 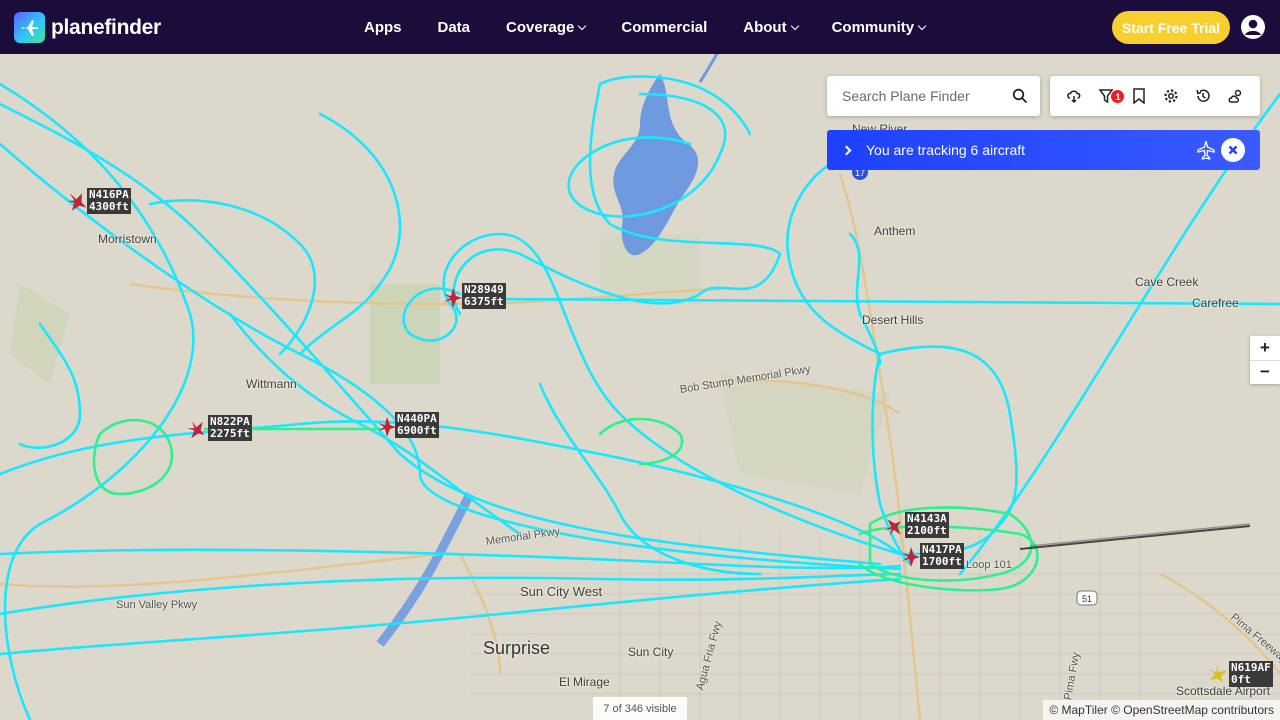 I want to click on aircraft-label: N822PA 2275ft, so click(x=230, y=428).